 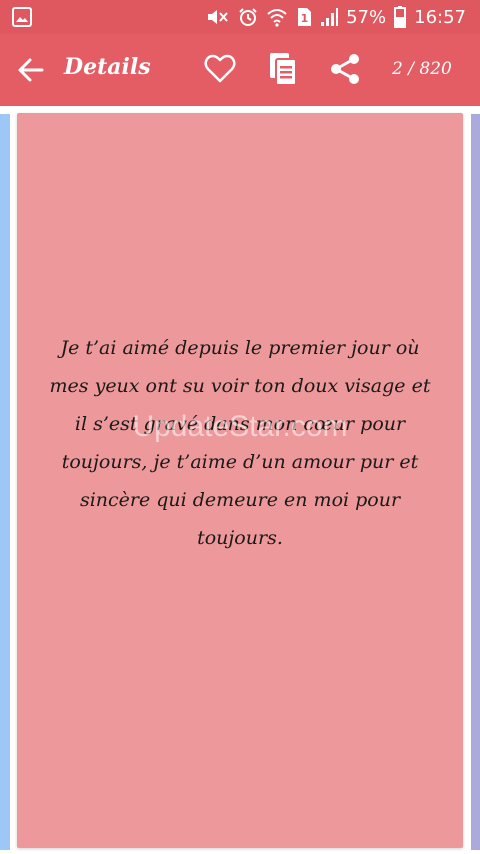 I want to click on sim-icon: 1, so click(x=304, y=17).